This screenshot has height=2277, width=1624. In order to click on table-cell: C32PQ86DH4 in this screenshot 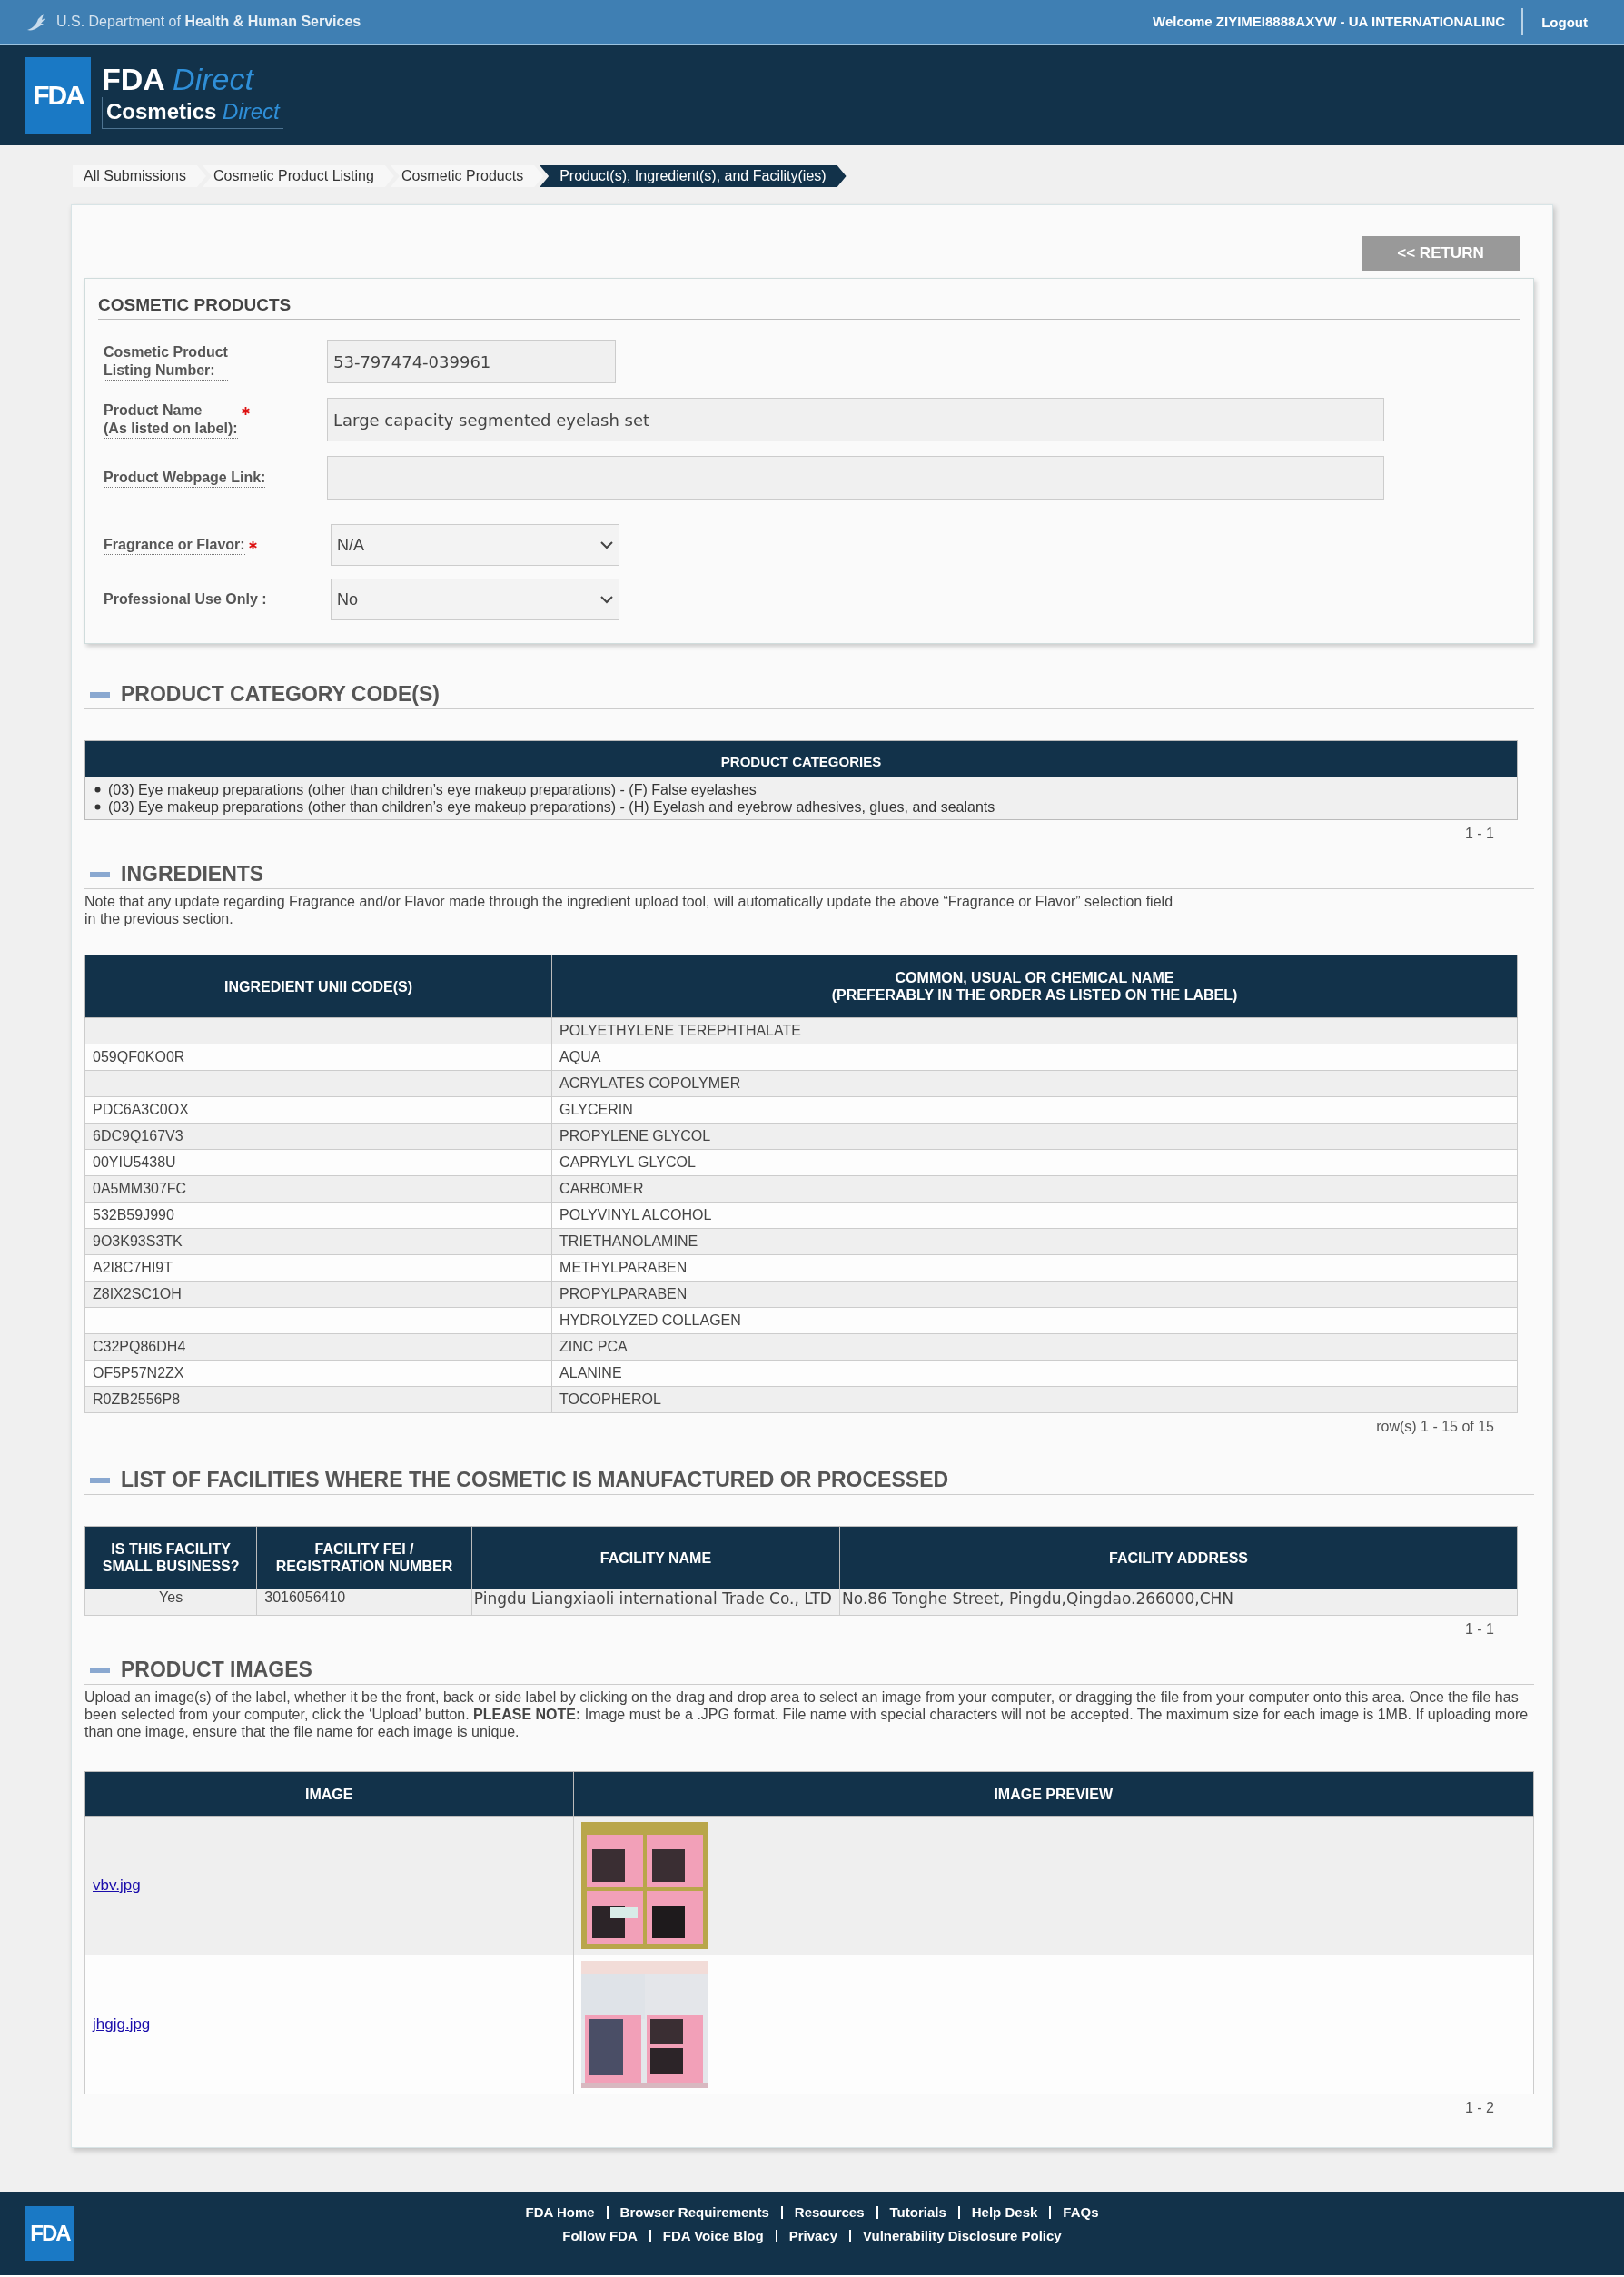, I will do `click(318, 1347)`.